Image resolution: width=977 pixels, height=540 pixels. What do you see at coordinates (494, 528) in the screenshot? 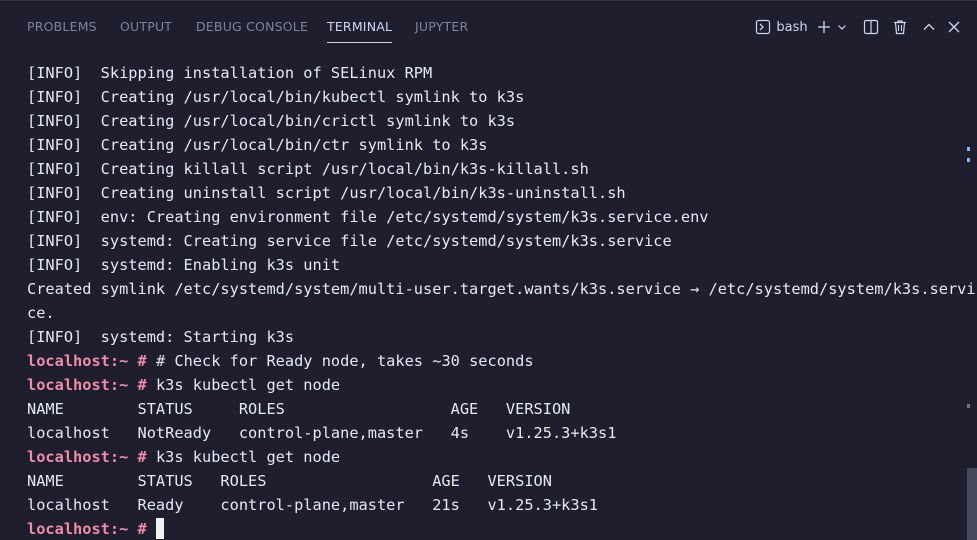
I see `prompt-line: localhost:~ #` at bounding box center [494, 528].